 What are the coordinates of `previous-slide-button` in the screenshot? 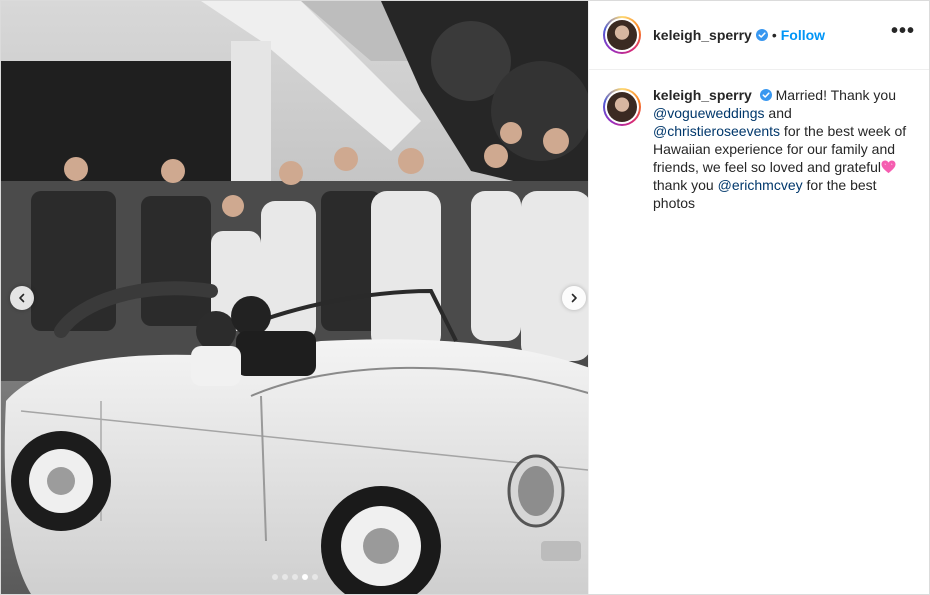 It's located at (22, 298).